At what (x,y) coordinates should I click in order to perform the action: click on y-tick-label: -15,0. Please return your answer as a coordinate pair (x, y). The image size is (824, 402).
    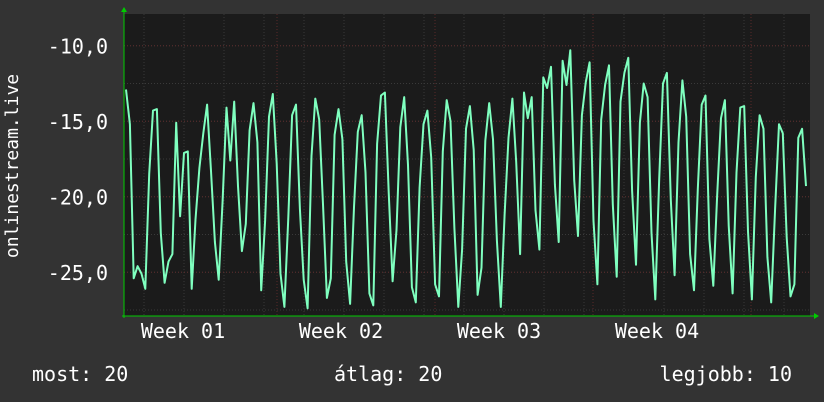
    Looking at the image, I should click on (78, 122).